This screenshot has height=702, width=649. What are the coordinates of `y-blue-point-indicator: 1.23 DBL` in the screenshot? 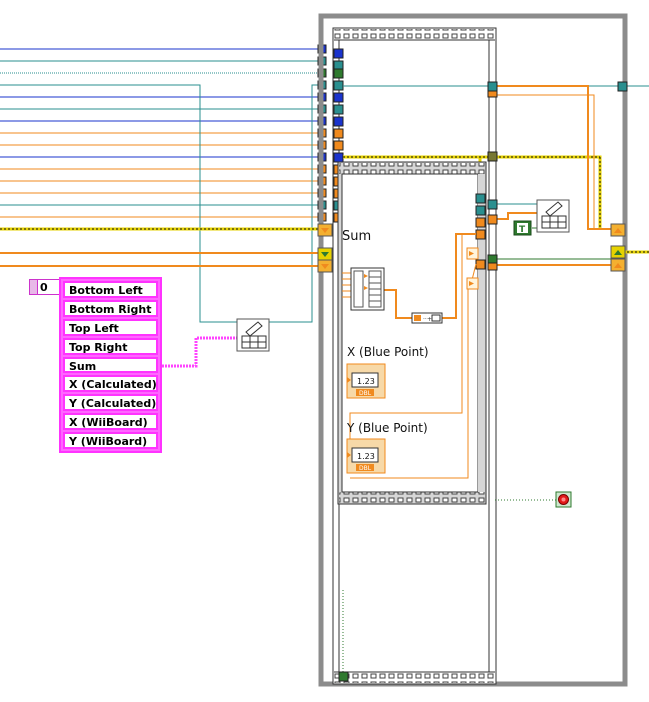 It's located at (366, 456).